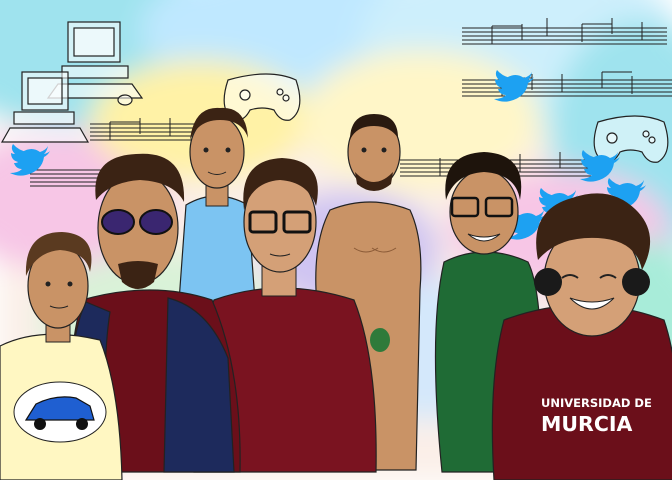 This screenshot has width=672, height=480. What do you see at coordinates (60, 412) in the screenshot?
I see `rocket-car-icon` at bounding box center [60, 412].